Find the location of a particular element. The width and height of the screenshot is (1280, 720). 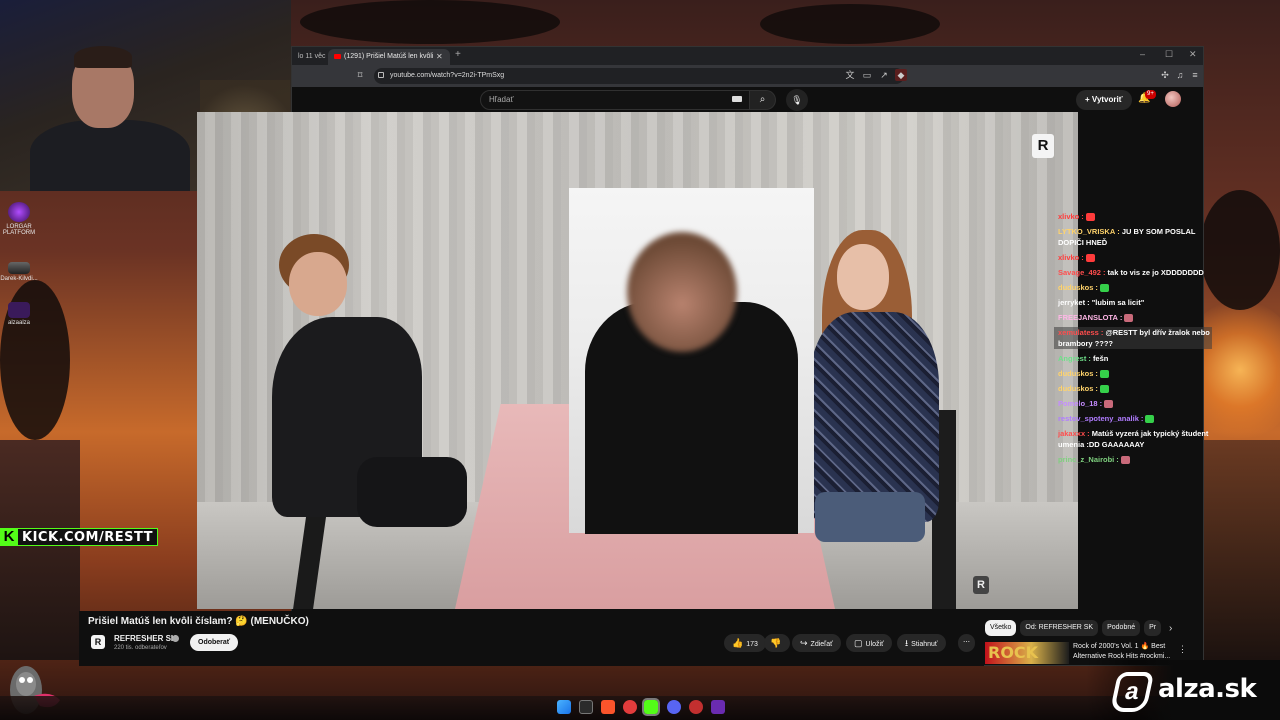

download-button: ⭳ Stiahnuť is located at coordinates (921, 643).